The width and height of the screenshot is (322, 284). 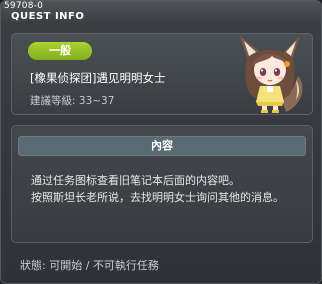 I want to click on recommended-level-label: 建議等級, so click(x=51, y=101).